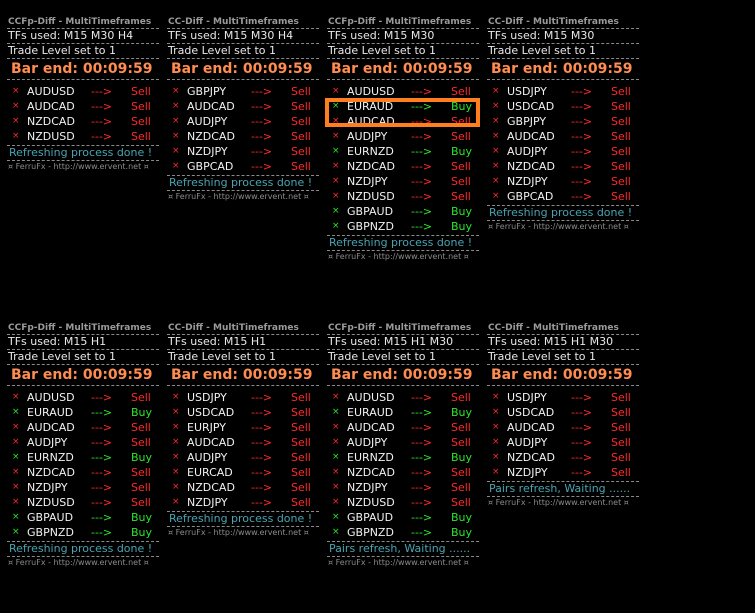 The width and height of the screenshot is (755, 613). What do you see at coordinates (207, 457) in the screenshot?
I see `pair-label: AUDJPY` at bounding box center [207, 457].